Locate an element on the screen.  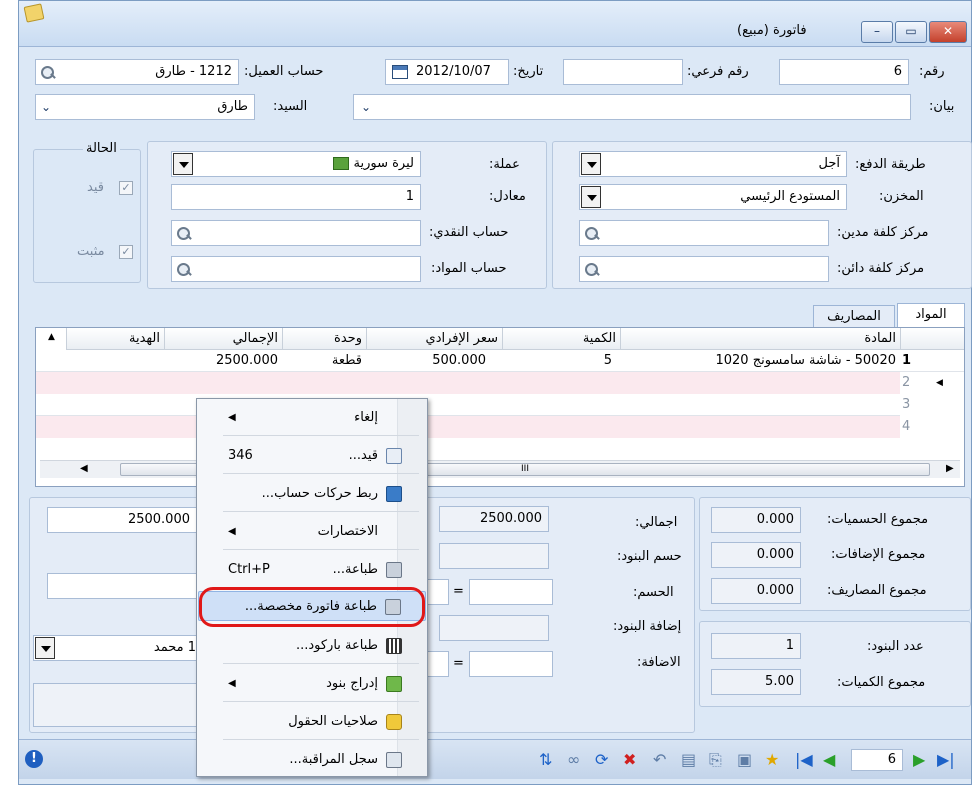
credit-center-label: مركز كلفة دائن: is located at coordinates (881, 268).